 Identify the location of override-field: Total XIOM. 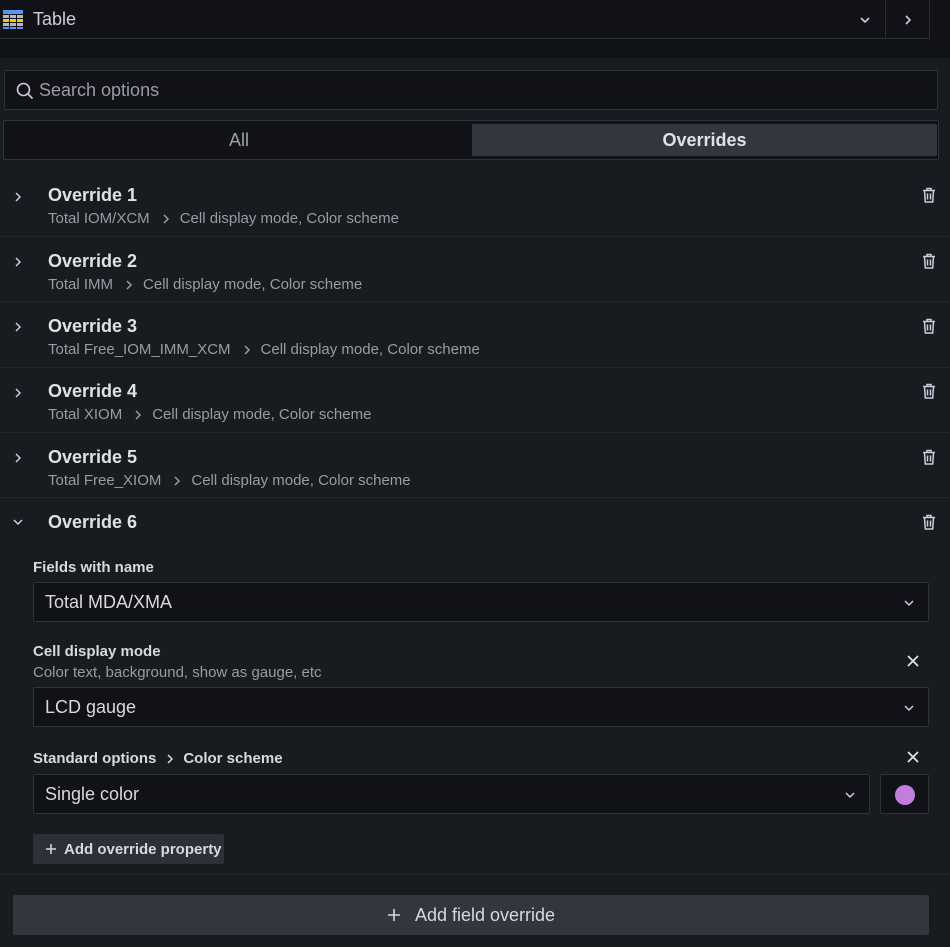
(85, 414).